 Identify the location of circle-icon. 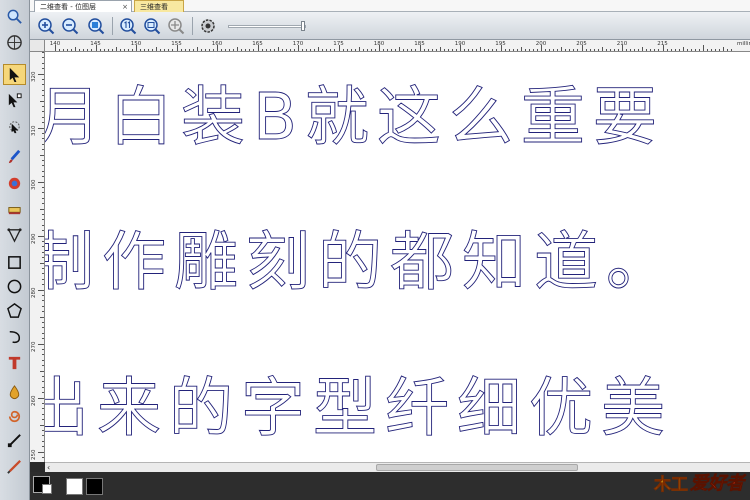
(14, 286).